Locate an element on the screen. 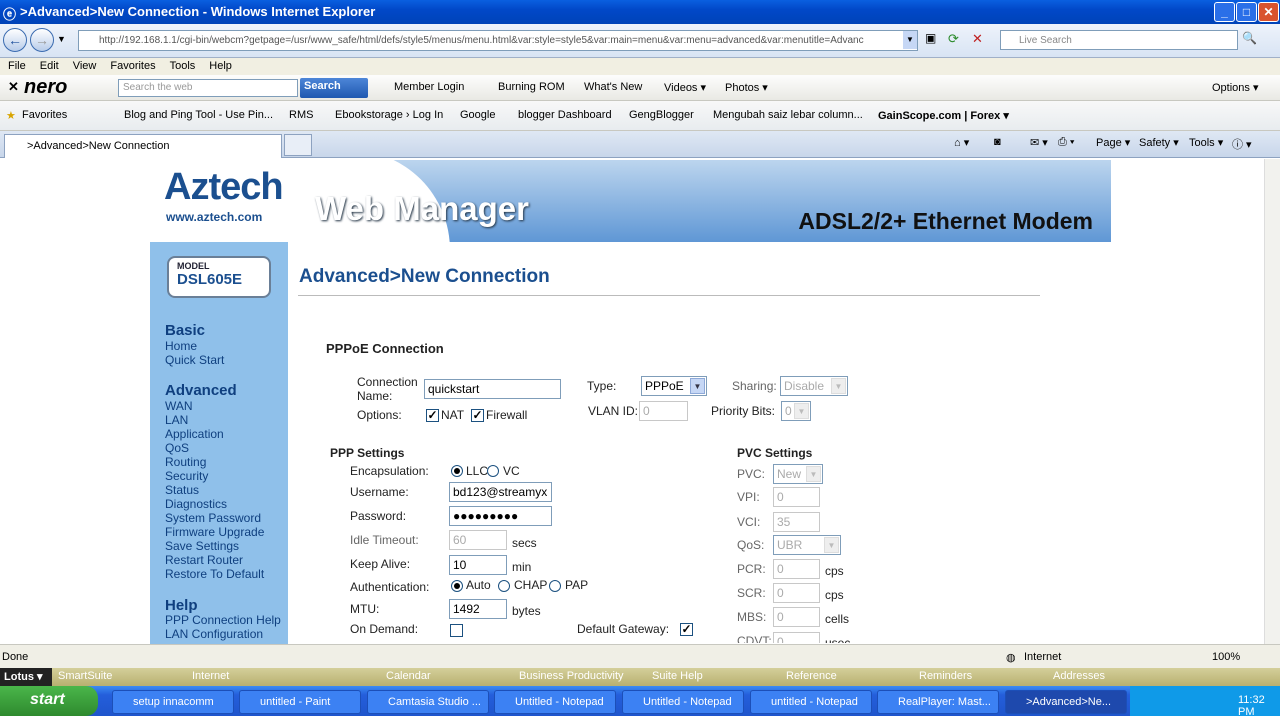 Image resolution: width=1280 pixels, height=718 pixels. help-icon: ⓘ ▾ is located at coordinates (1242, 144).